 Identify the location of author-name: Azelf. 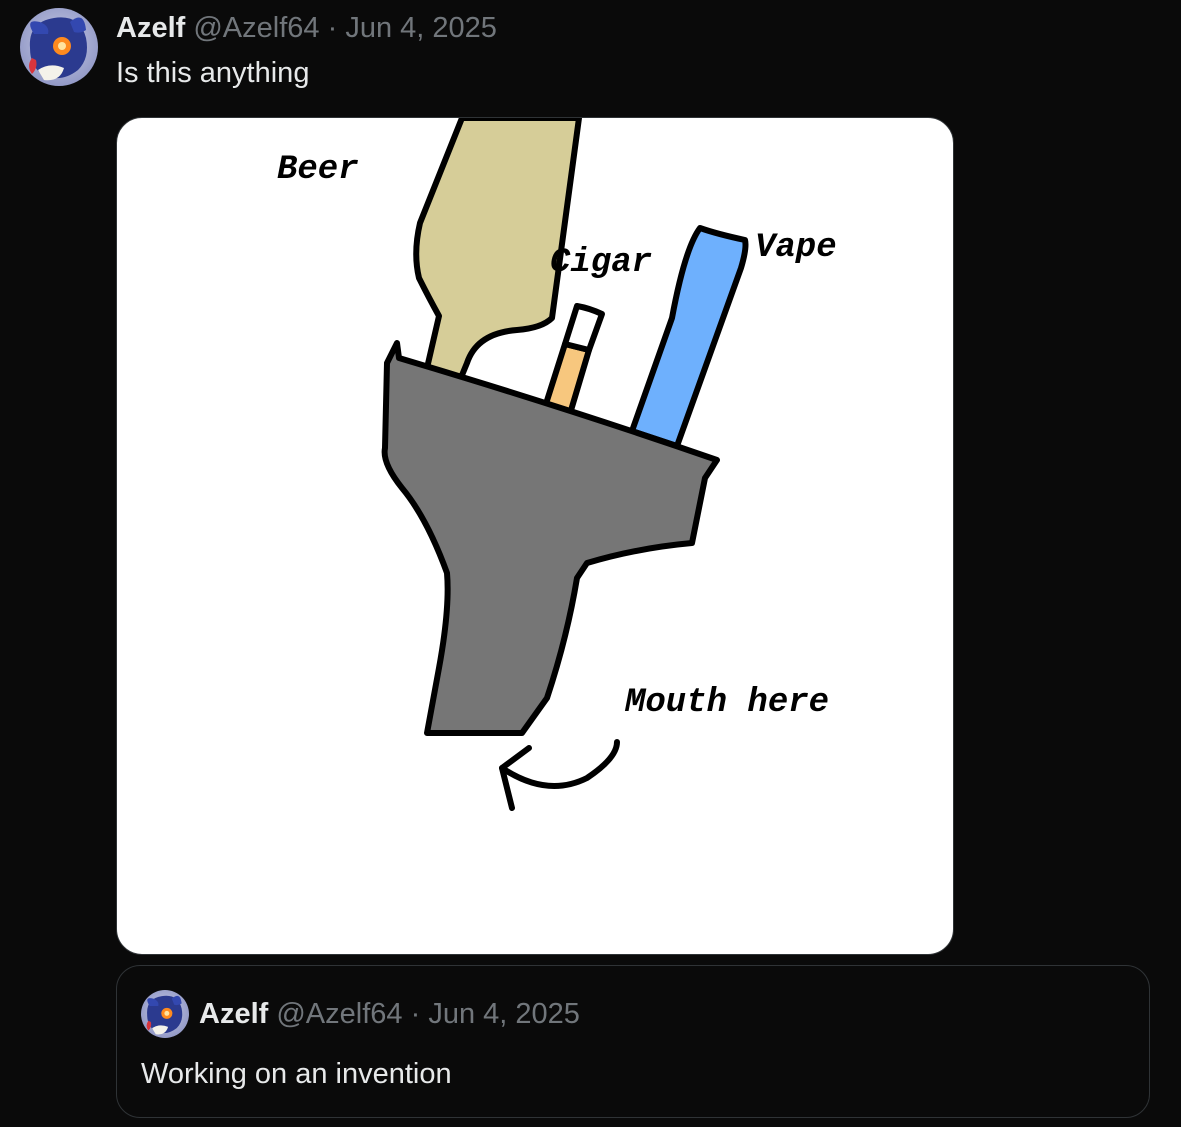
(150, 28).